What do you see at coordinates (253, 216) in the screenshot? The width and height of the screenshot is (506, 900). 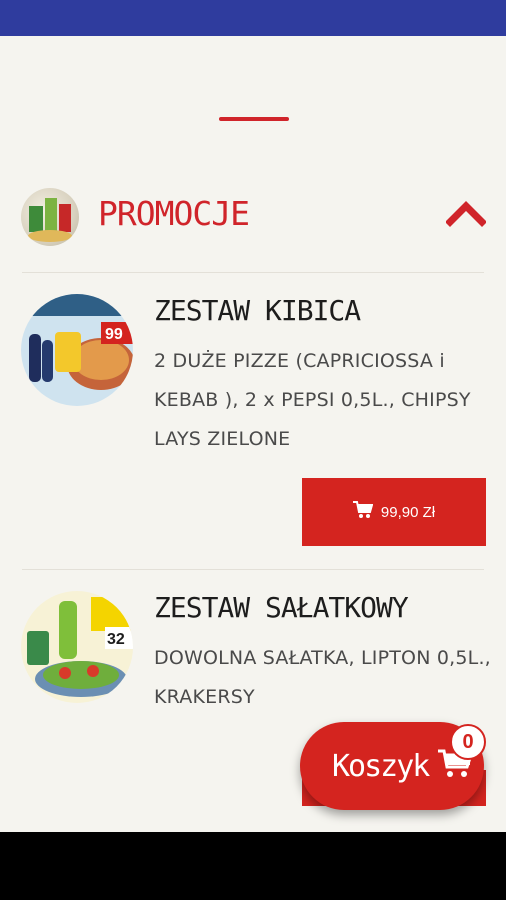 I see `category-header: PROMOCJE` at bounding box center [253, 216].